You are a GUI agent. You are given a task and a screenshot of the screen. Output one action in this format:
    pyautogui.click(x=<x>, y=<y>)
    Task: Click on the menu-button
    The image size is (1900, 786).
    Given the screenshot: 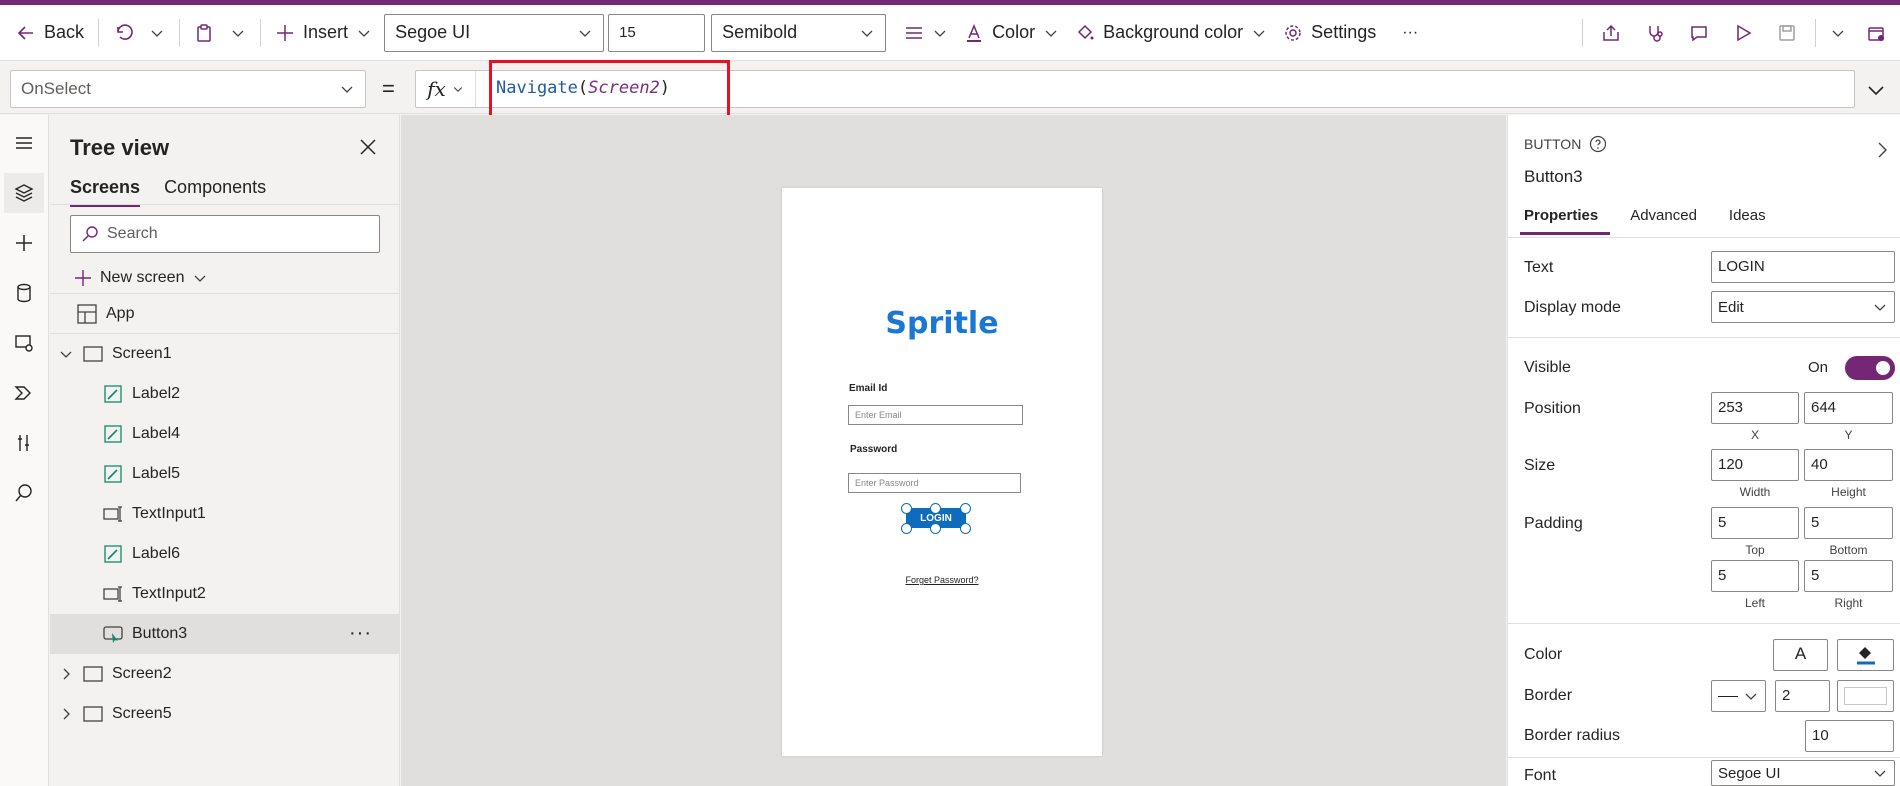 What is the action you would take?
    pyautogui.click(x=24, y=143)
    